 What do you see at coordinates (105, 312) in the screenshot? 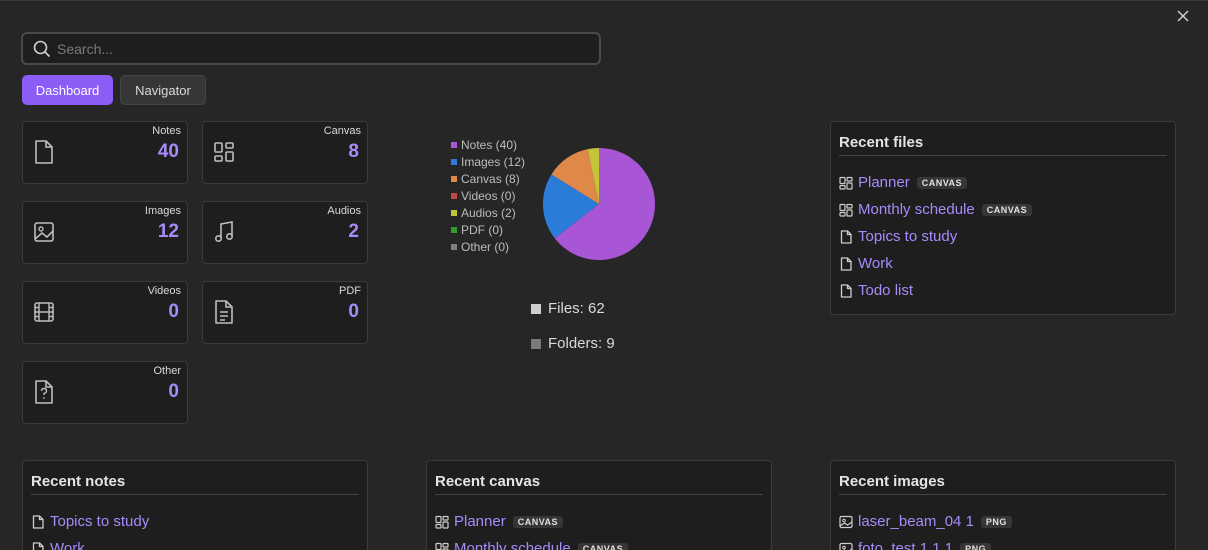
I see `stat-card-videos: Videos 0` at bounding box center [105, 312].